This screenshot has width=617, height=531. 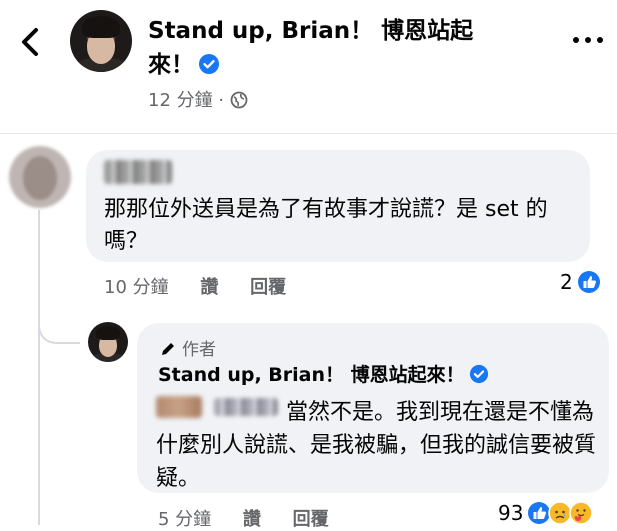 I want to click on reply-reactions: 93, so click(x=546, y=513).